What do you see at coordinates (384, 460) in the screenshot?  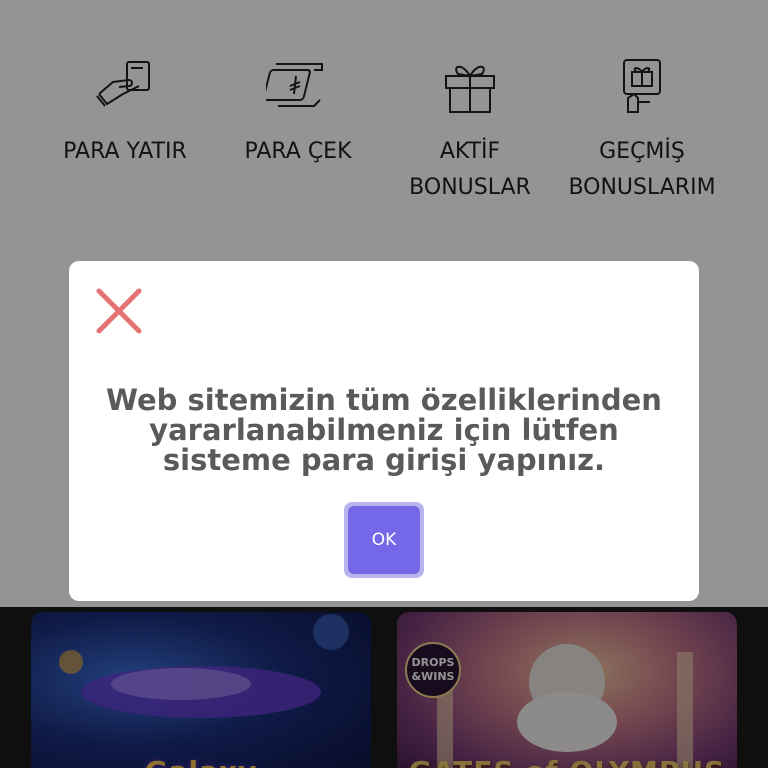 I see `dialog-message-line-3: sisteme para girişi yapınız.` at bounding box center [384, 460].